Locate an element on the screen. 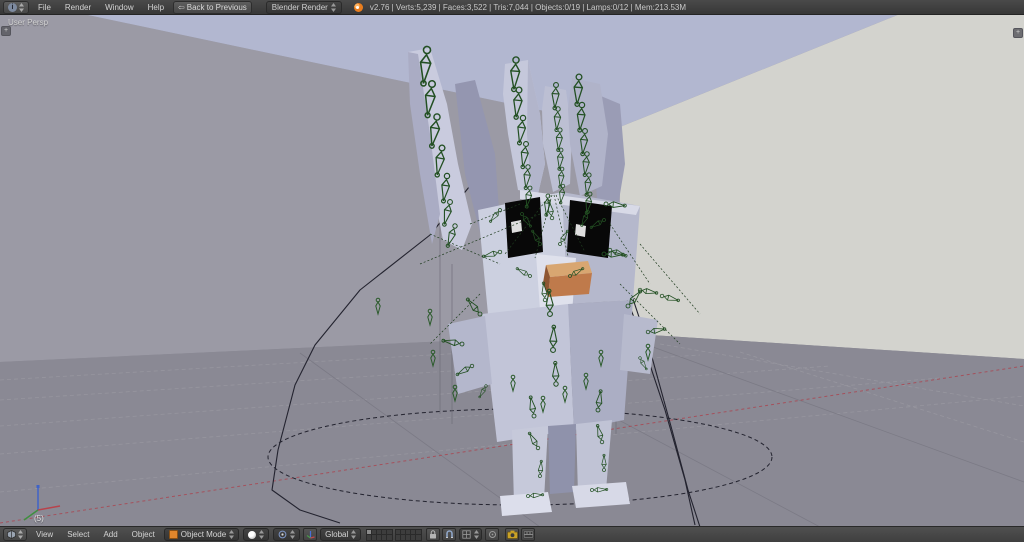 The height and width of the screenshot is (542, 1024). back-to-previous-button: ⇦ Back to Previous is located at coordinates (212, 7).